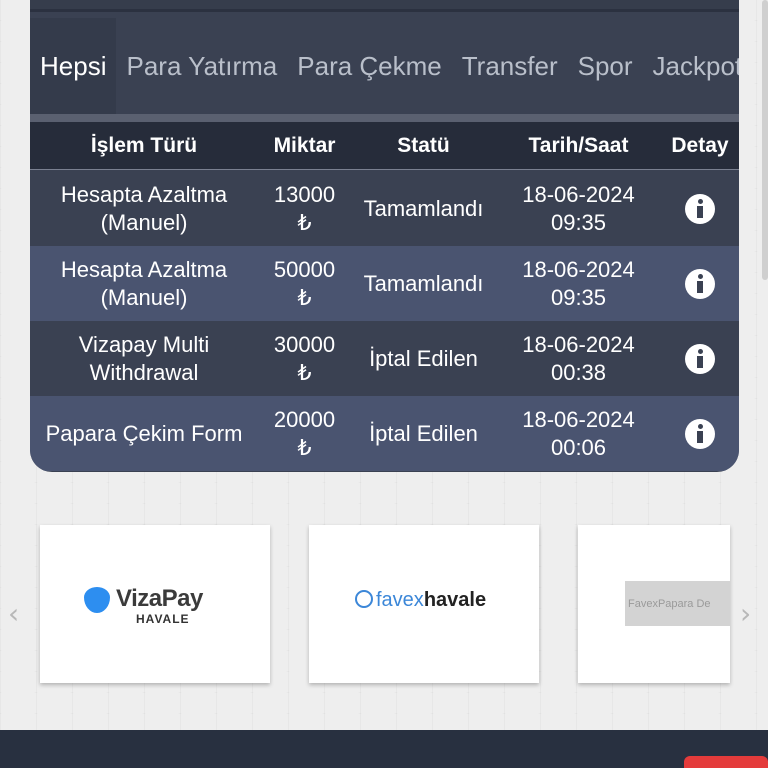 The image size is (768, 768). What do you see at coordinates (159, 598) in the screenshot?
I see `vizapay-name: VizaPay` at bounding box center [159, 598].